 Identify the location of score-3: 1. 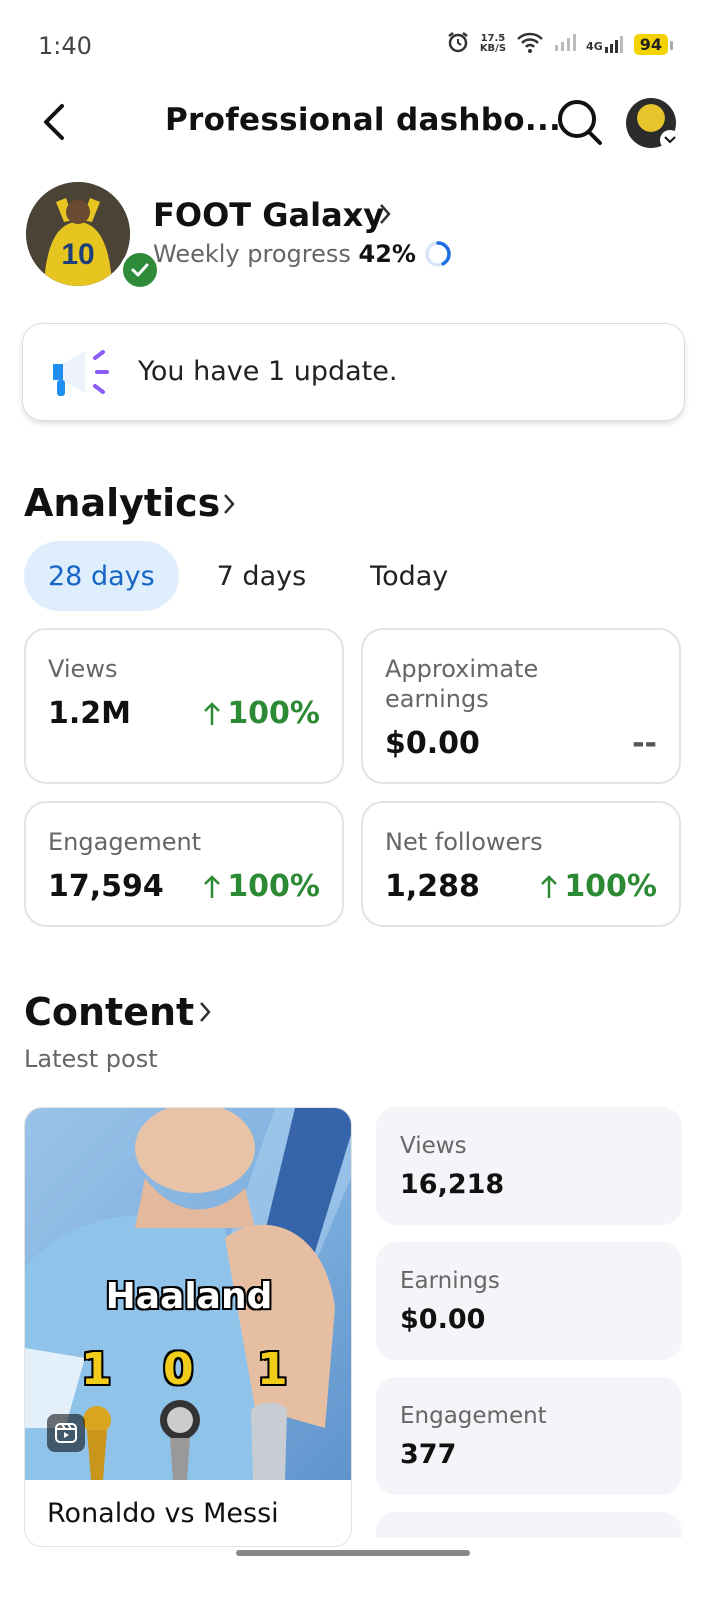
(272, 1369).